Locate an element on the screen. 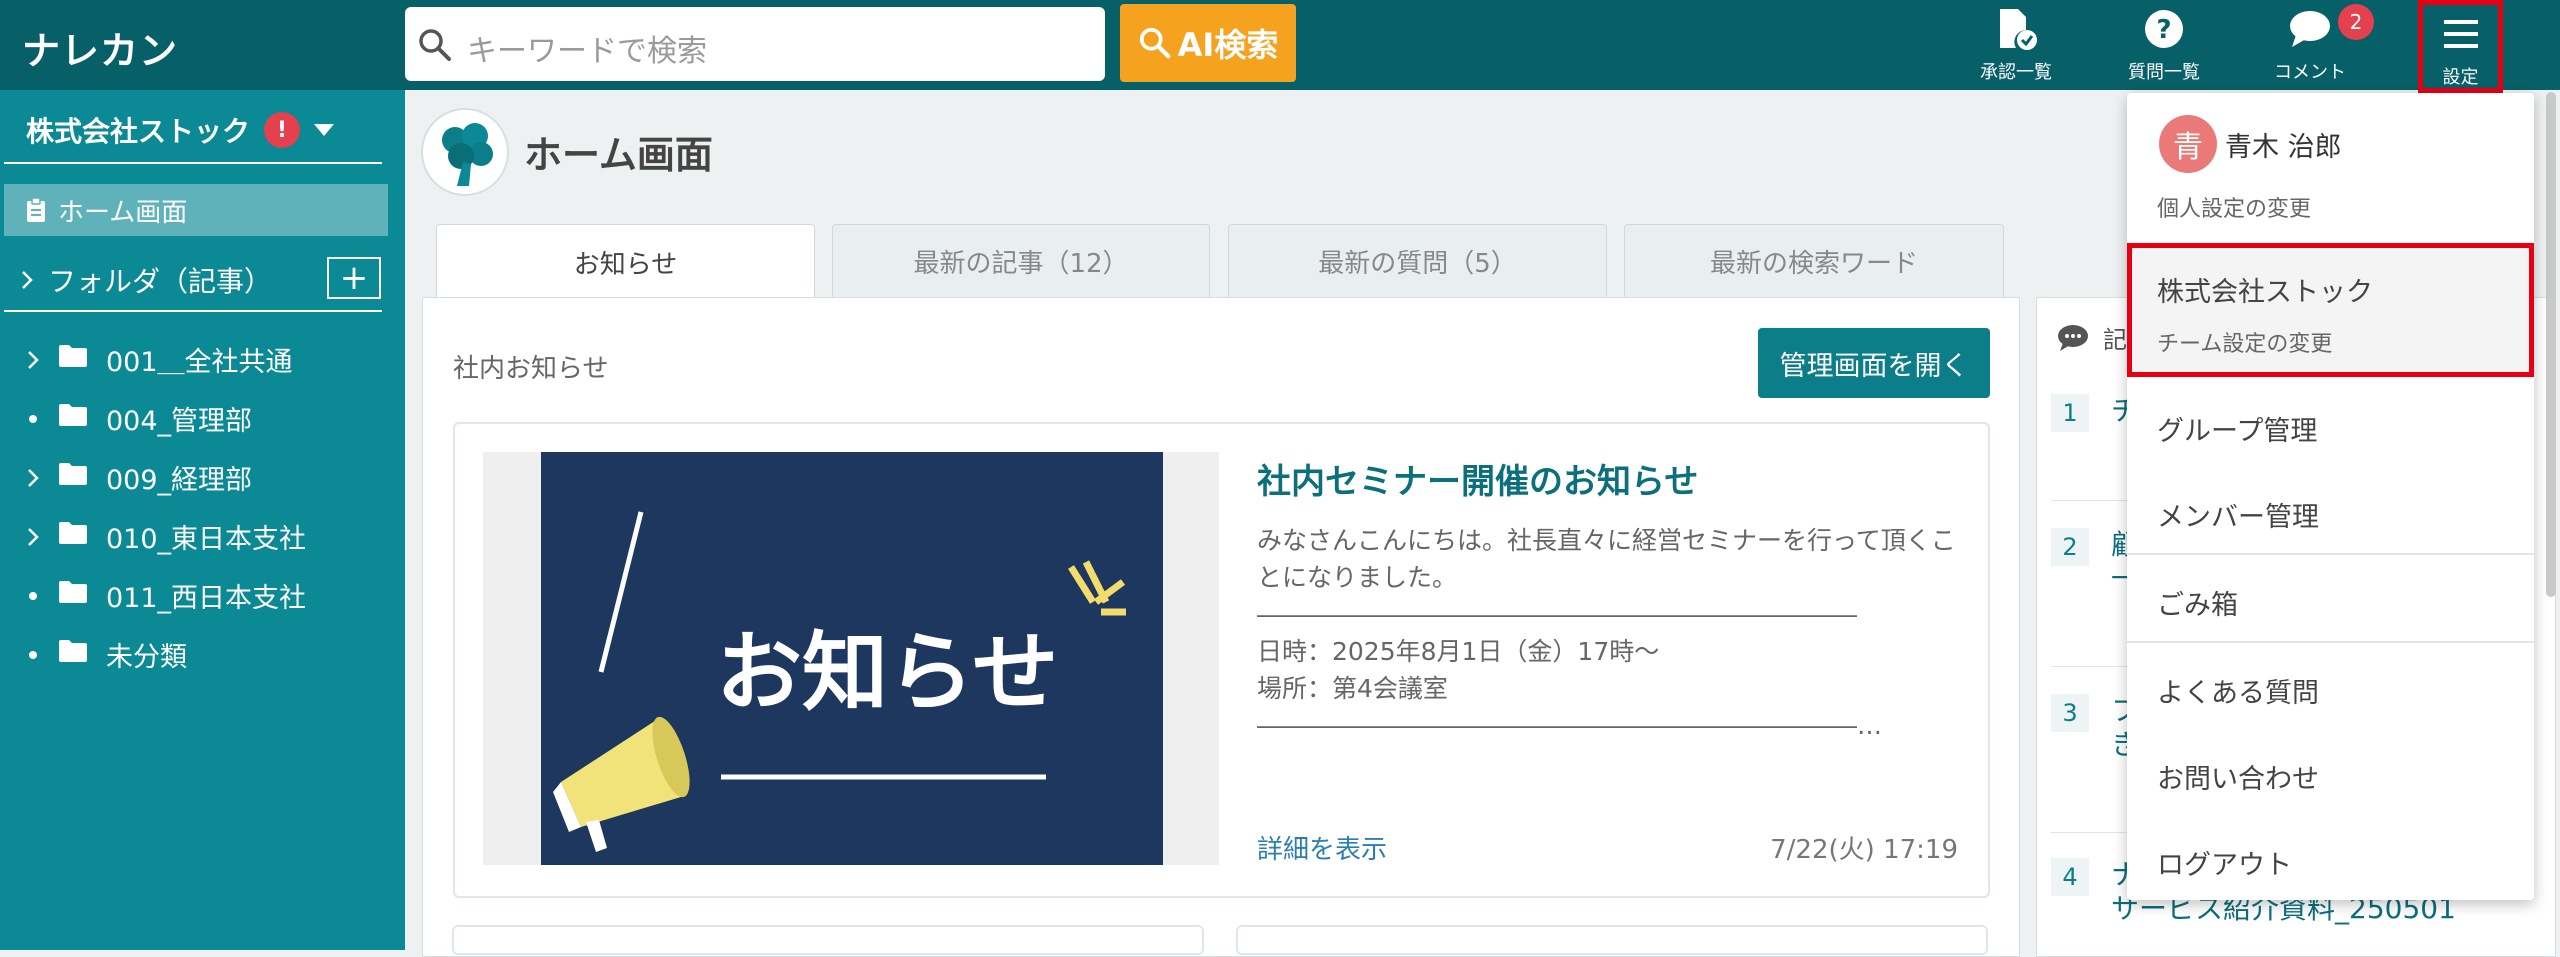 Image resolution: width=2560 pixels, height=957 pixels. rank-number: 2 is located at coordinates (2070, 547).